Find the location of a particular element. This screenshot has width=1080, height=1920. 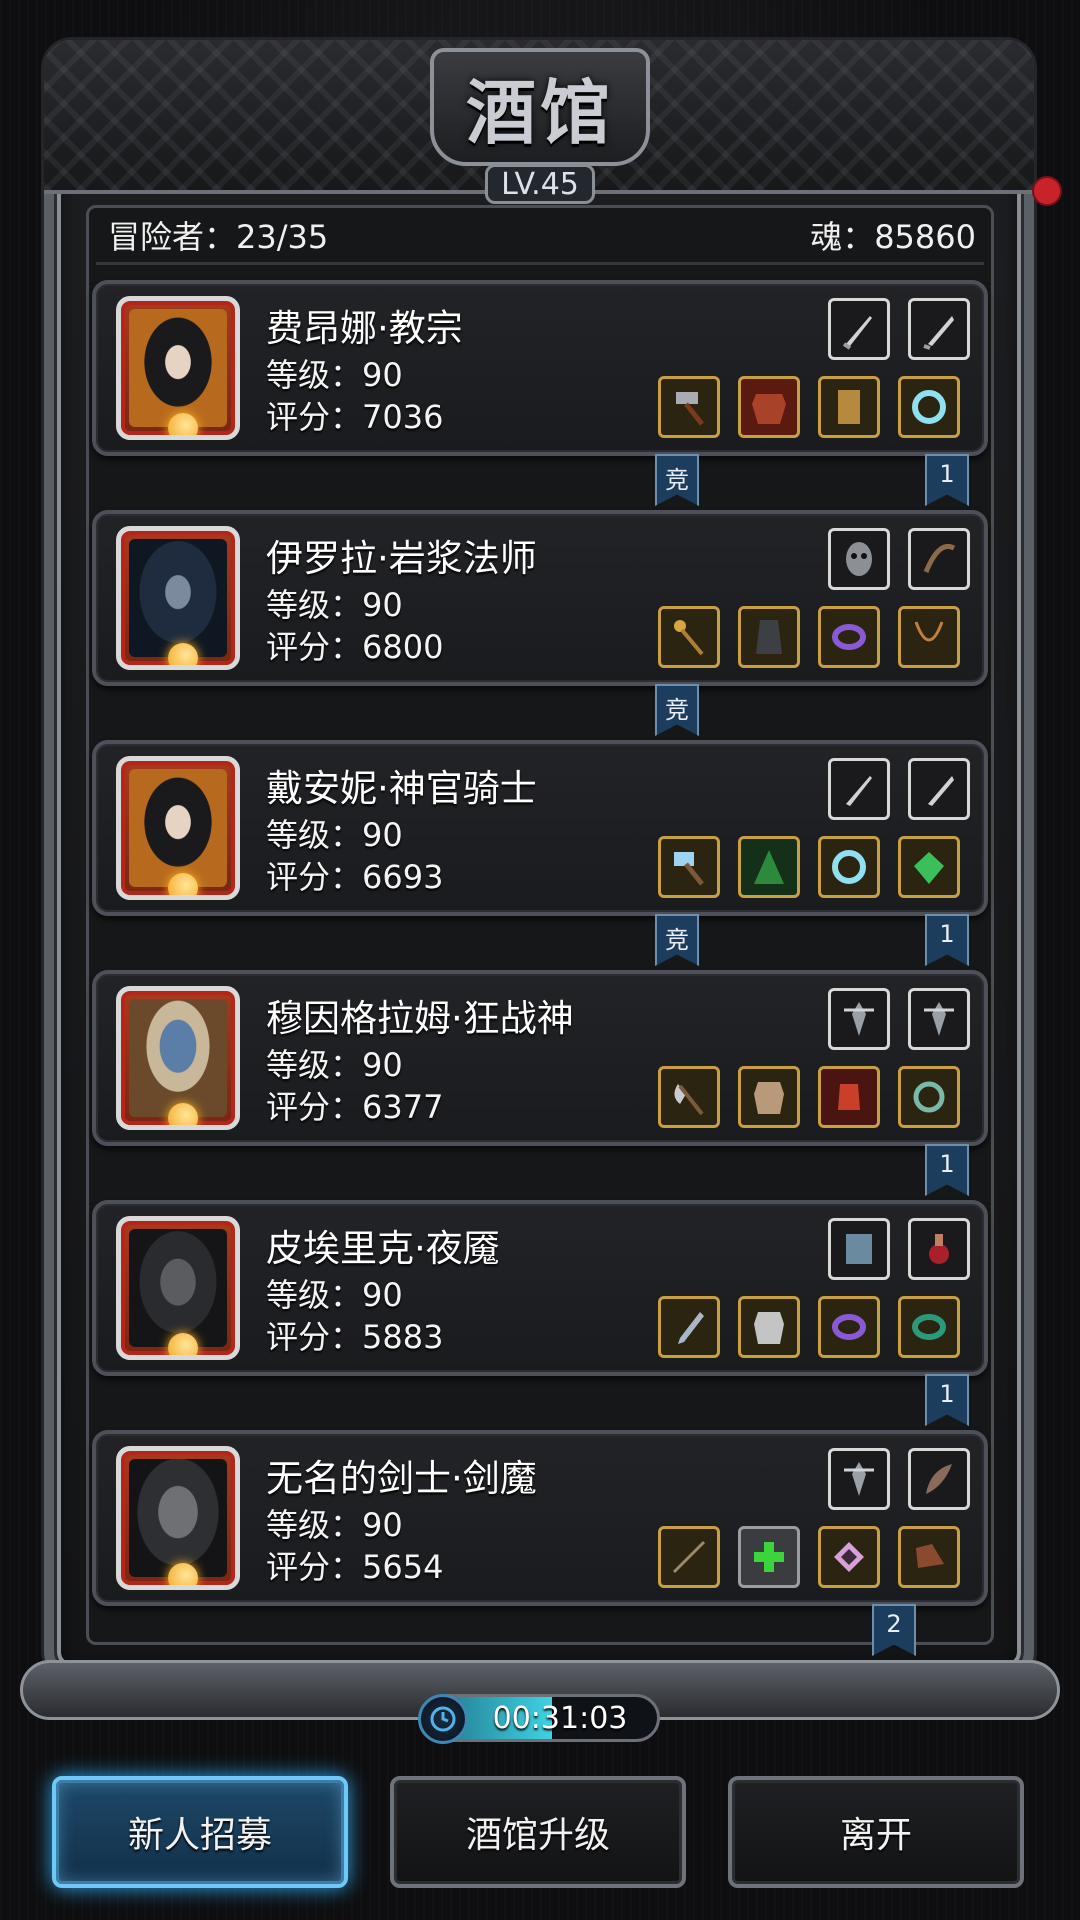

hero-card: 戴安妮·神官骑士 等级：90 评分：6693 is located at coordinates (540, 828).